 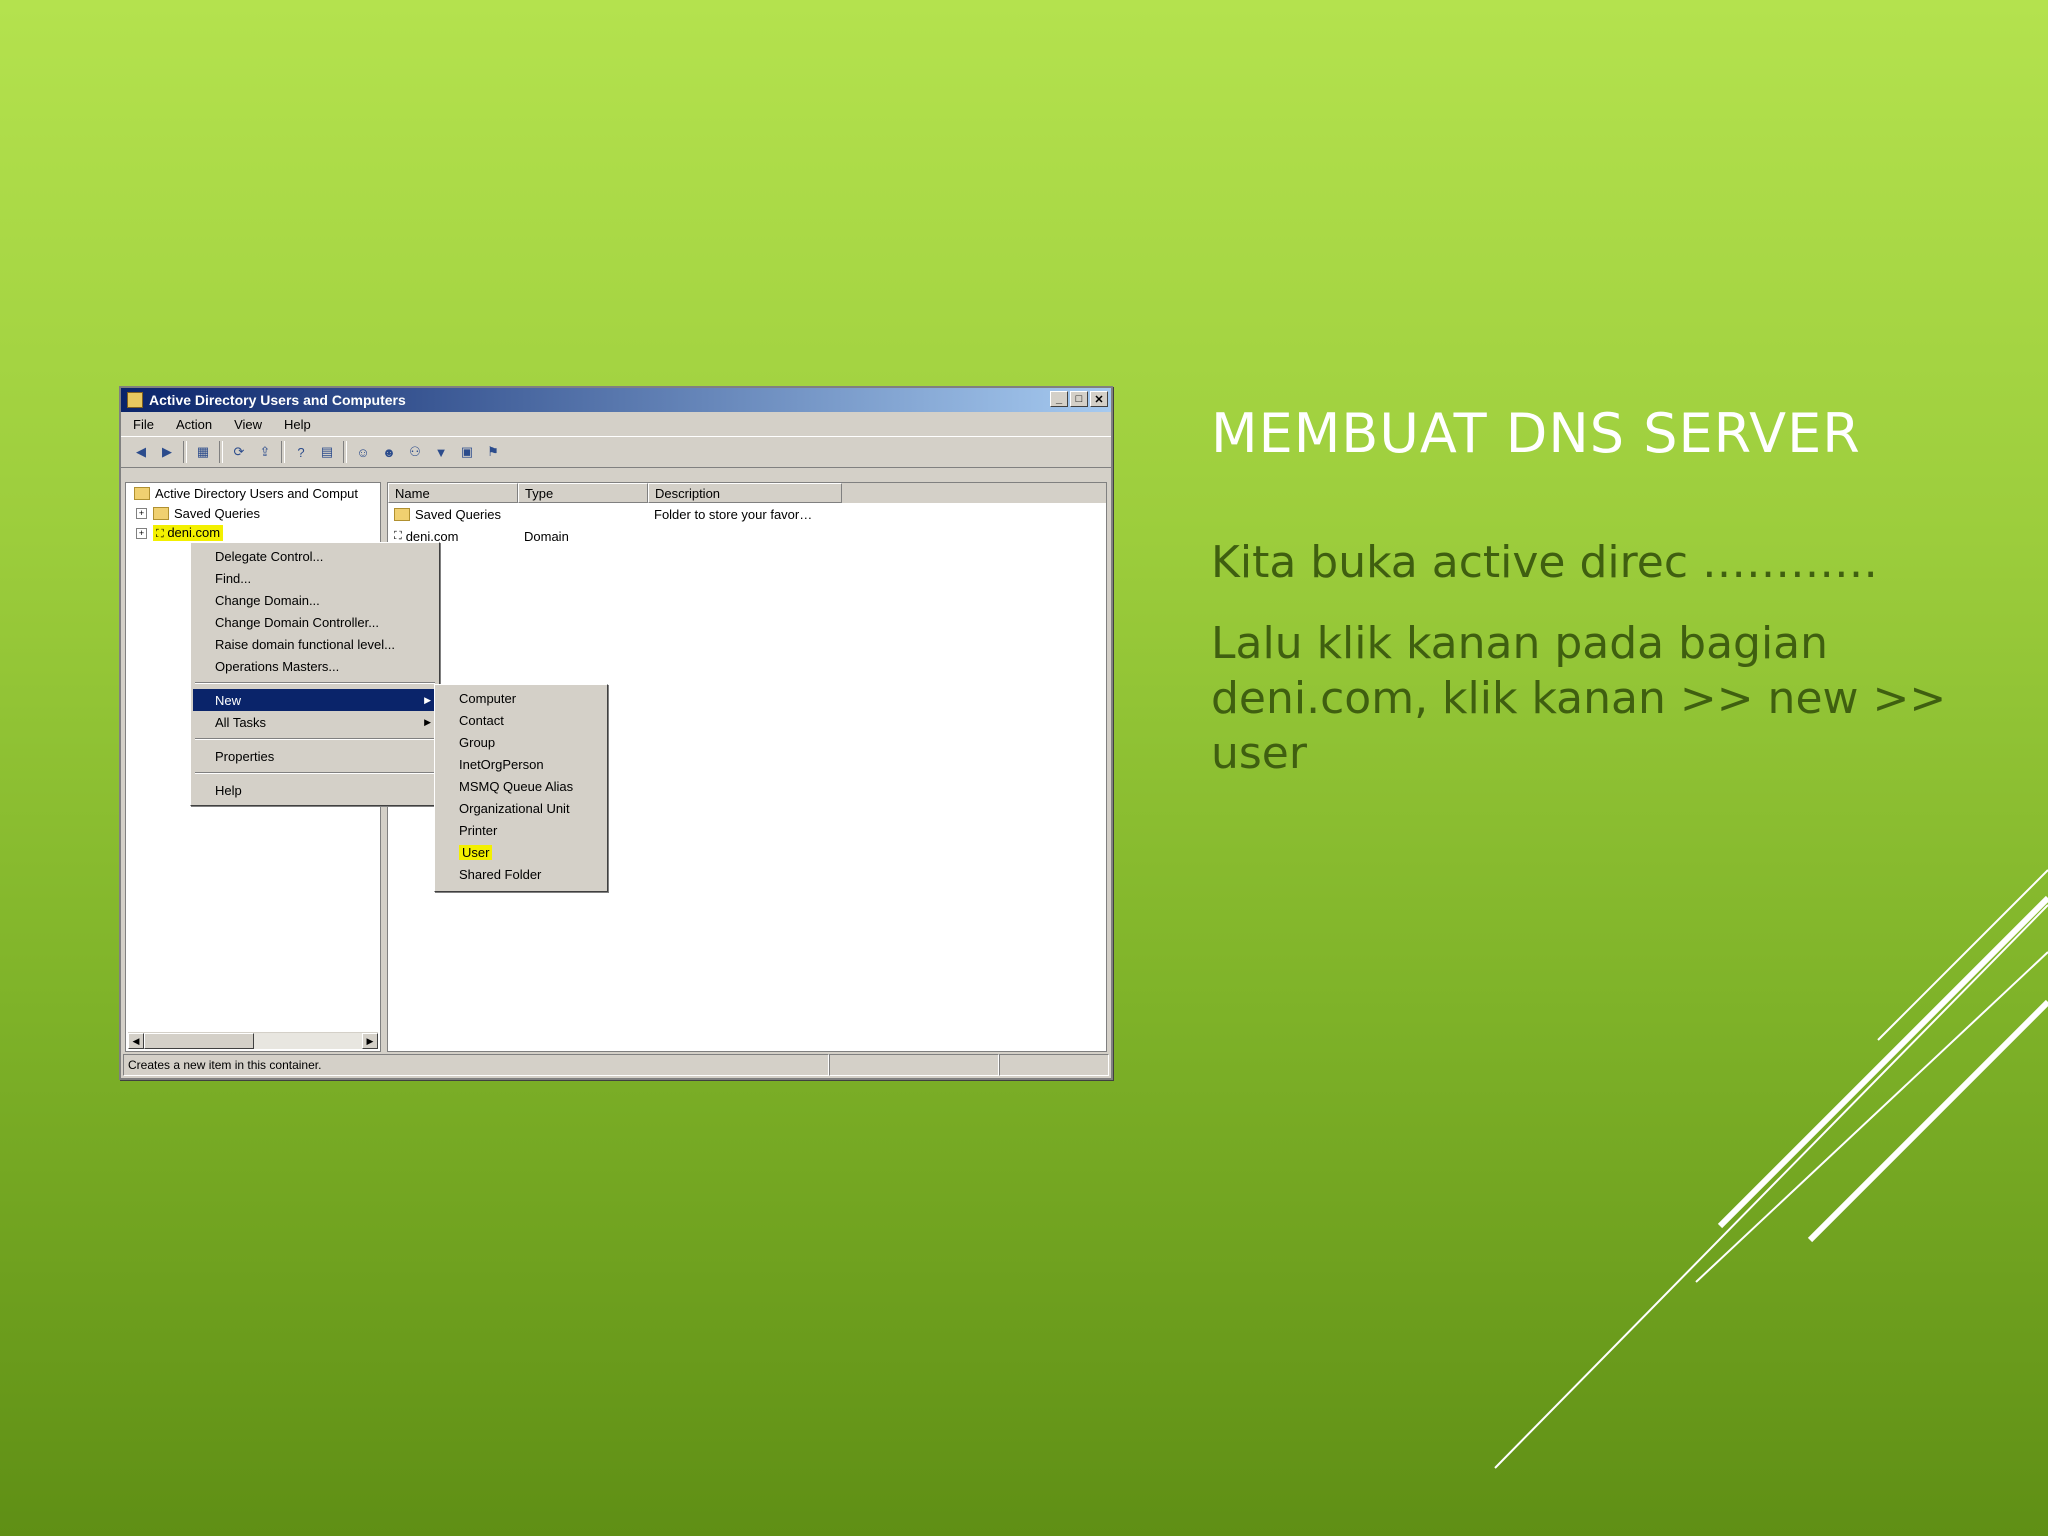 I want to click on menu-help: Help, so click(x=297, y=424).